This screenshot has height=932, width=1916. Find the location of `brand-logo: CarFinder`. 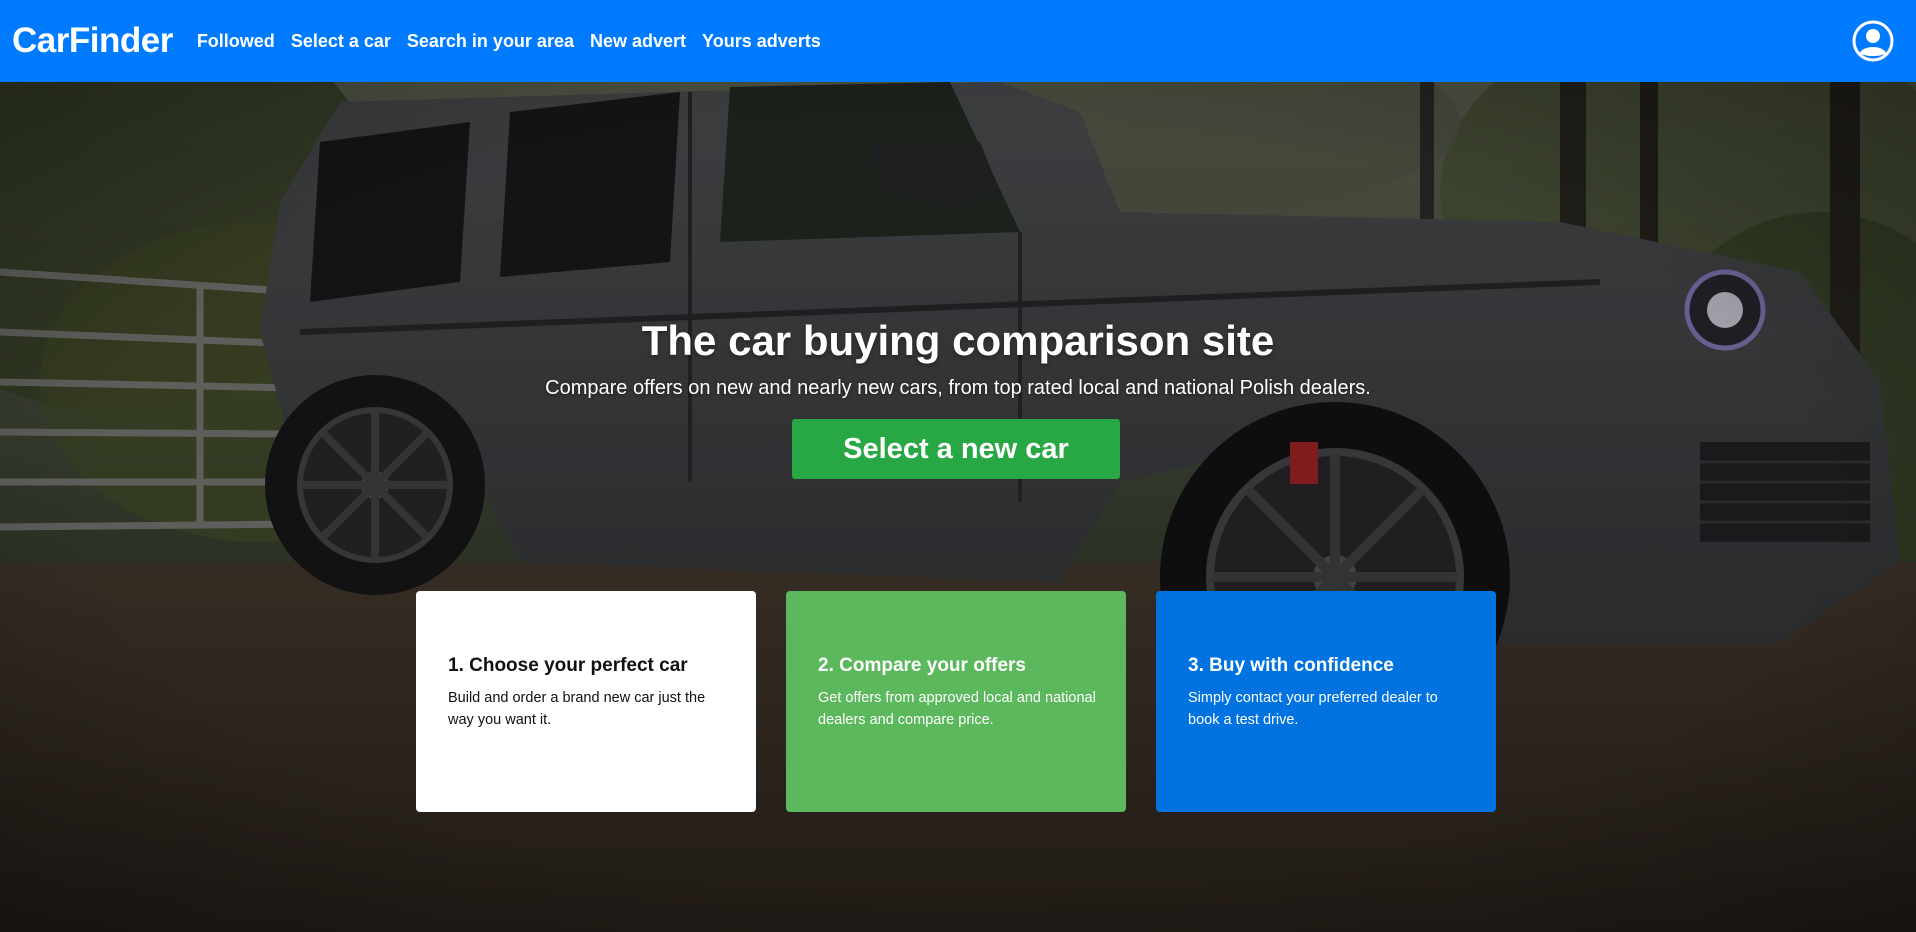

brand-logo: CarFinder is located at coordinates (92, 41).